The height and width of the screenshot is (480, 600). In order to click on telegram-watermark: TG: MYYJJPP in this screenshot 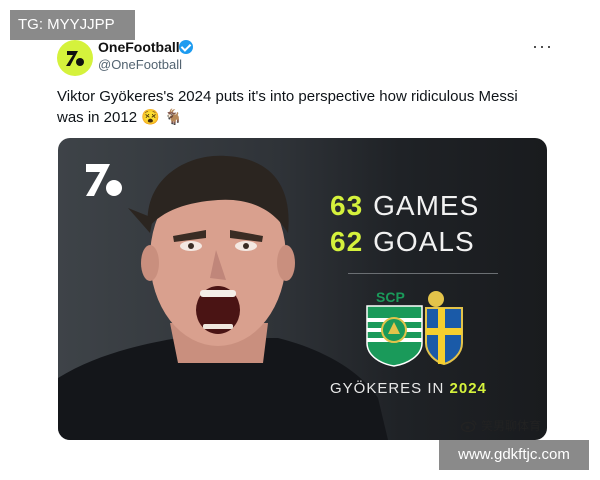, I will do `click(72, 25)`.